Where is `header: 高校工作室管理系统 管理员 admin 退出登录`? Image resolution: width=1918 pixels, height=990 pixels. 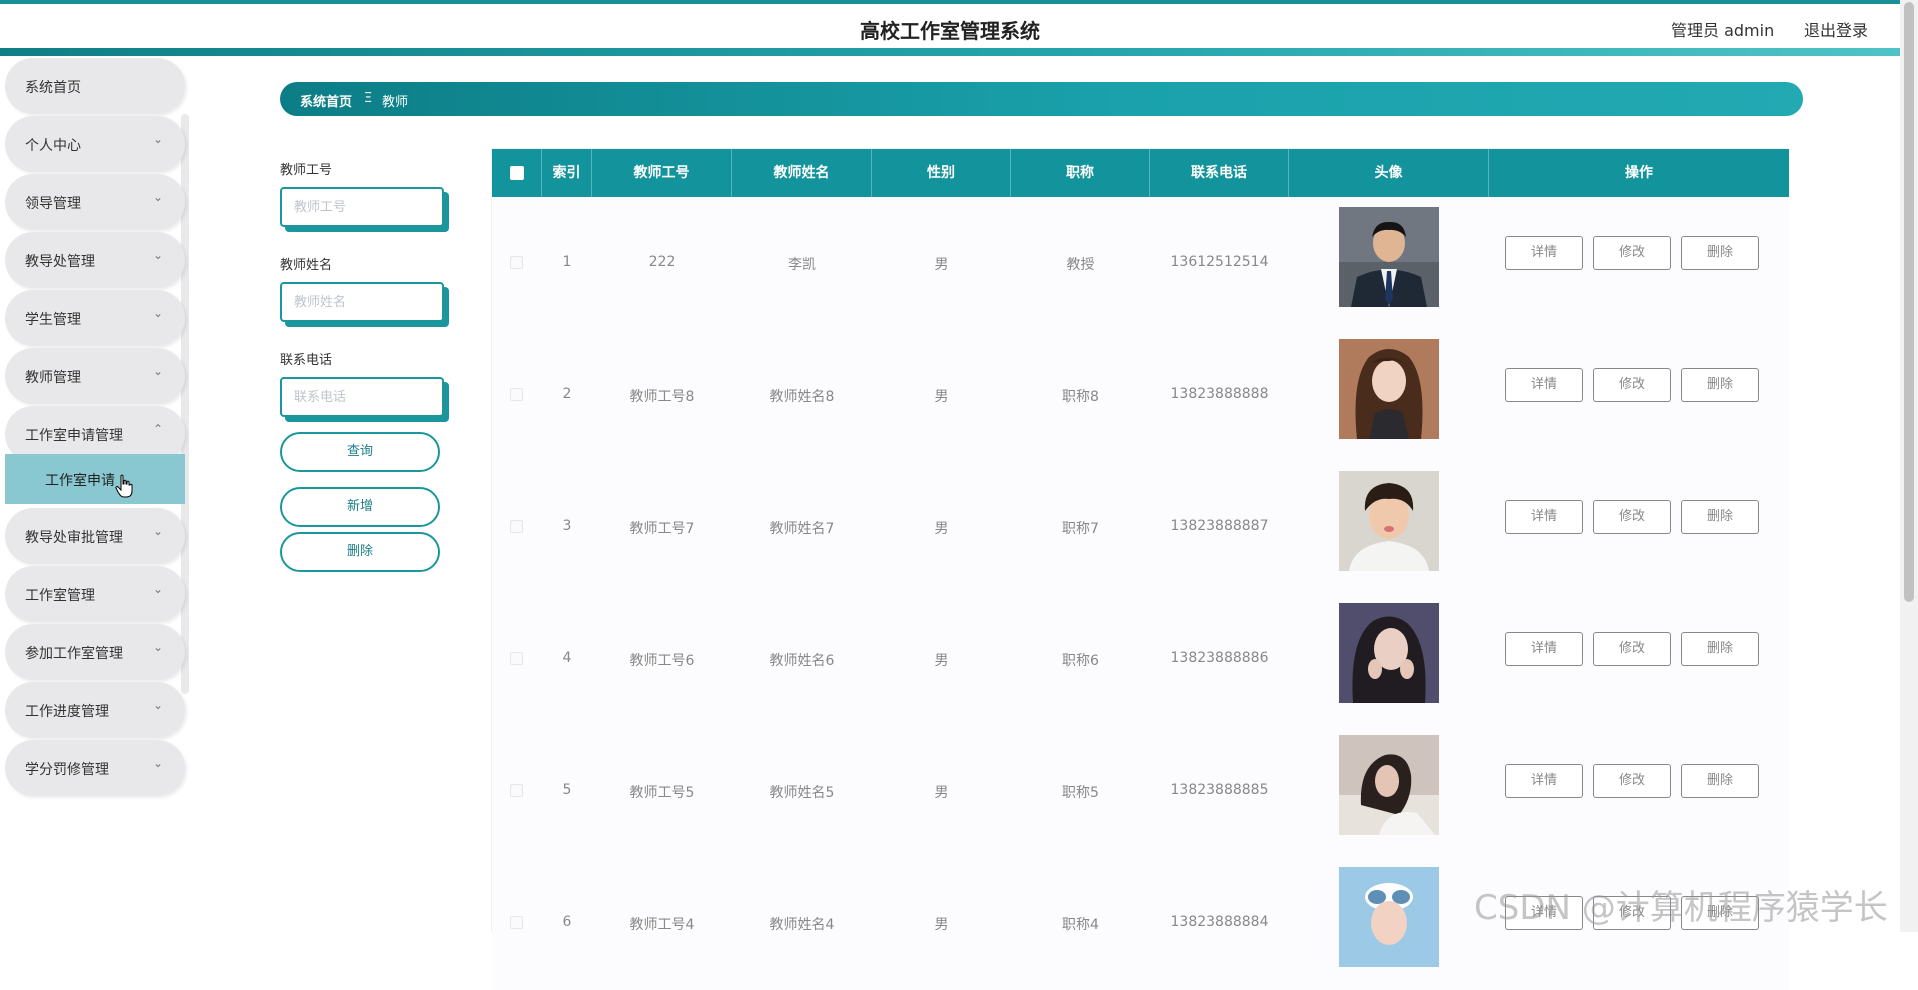
header: 高校工作室管理系统 管理员 admin 退出登录 is located at coordinates (950, 27).